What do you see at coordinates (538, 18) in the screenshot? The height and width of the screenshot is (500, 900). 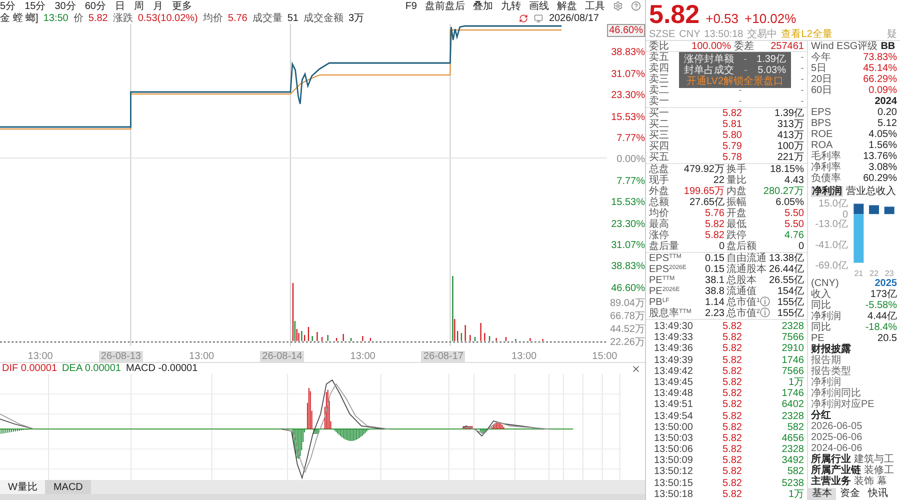 I see `monitor-icon` at bounding box center [538, 18].